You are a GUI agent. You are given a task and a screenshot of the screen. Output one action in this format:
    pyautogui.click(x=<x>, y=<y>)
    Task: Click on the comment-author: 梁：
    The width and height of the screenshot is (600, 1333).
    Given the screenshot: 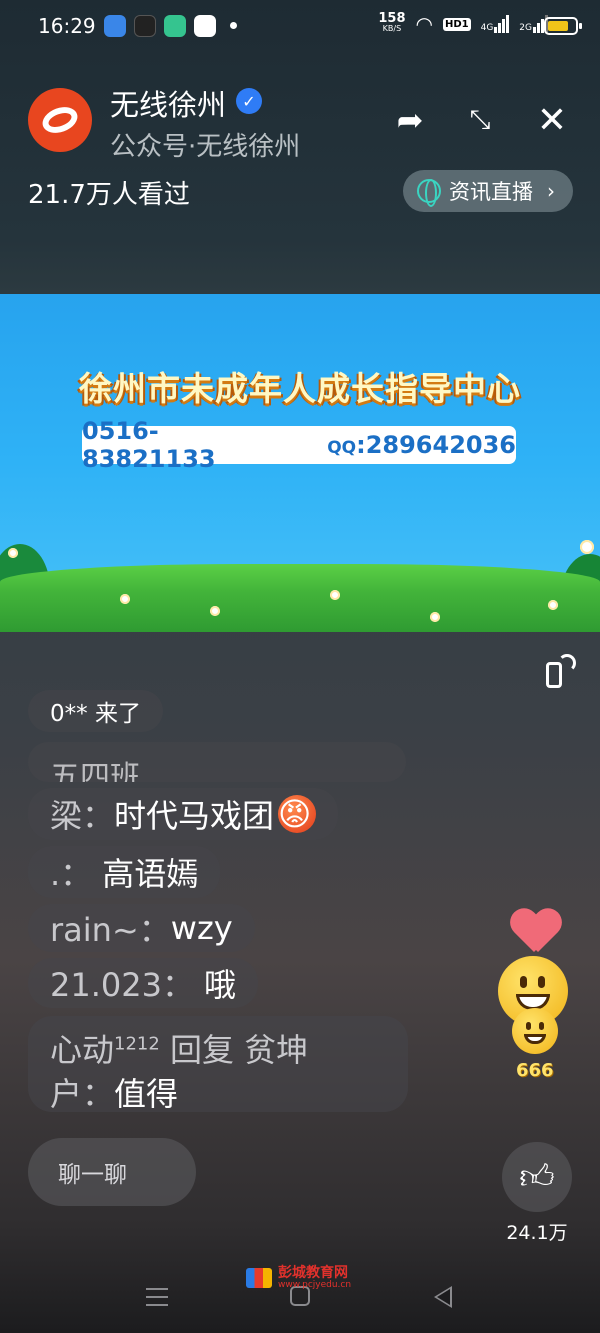 What is the action you would take?
    pyautogui.click(x=82, y=816)
    